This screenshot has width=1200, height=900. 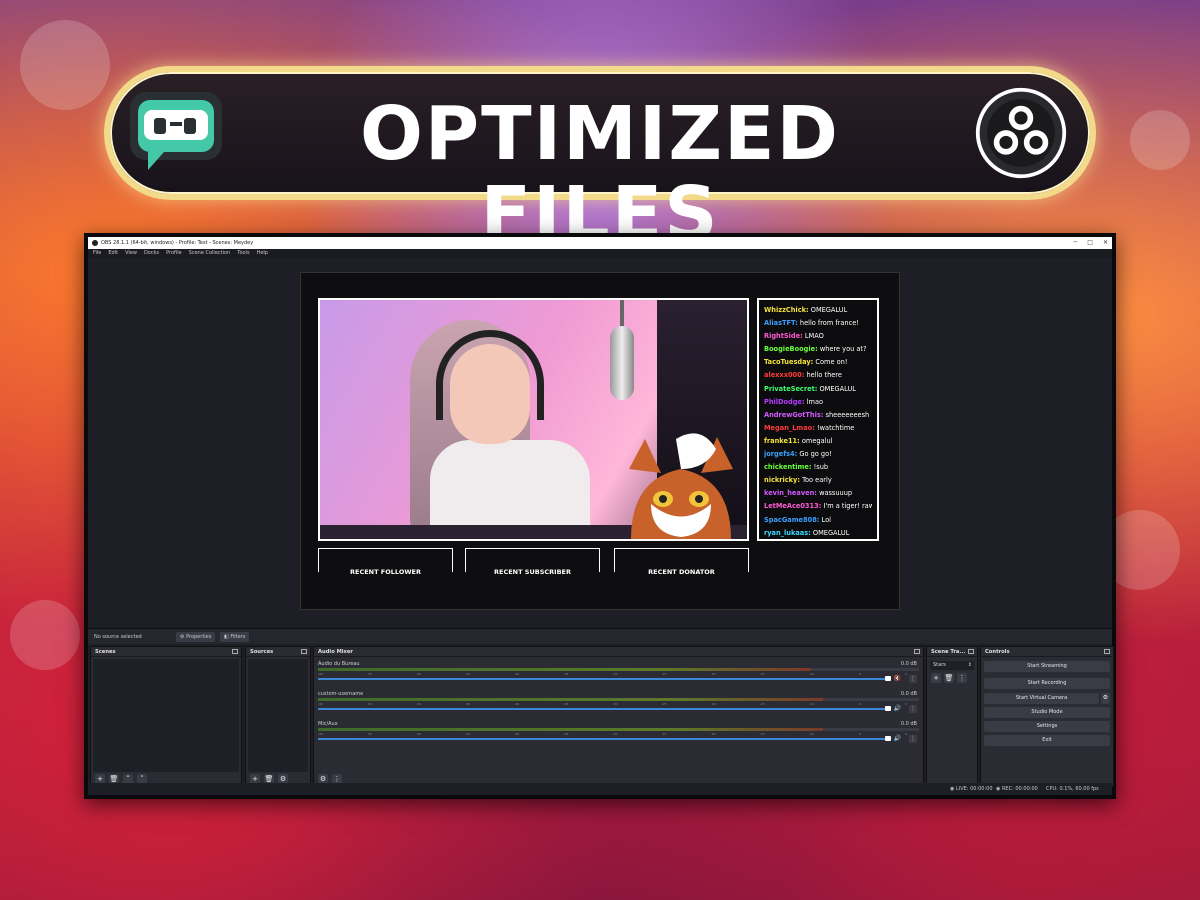 What do you see at coordinates (997, 652) in the screenshot?
I see `controls-title: Controls` at bounding box center [997, 652].